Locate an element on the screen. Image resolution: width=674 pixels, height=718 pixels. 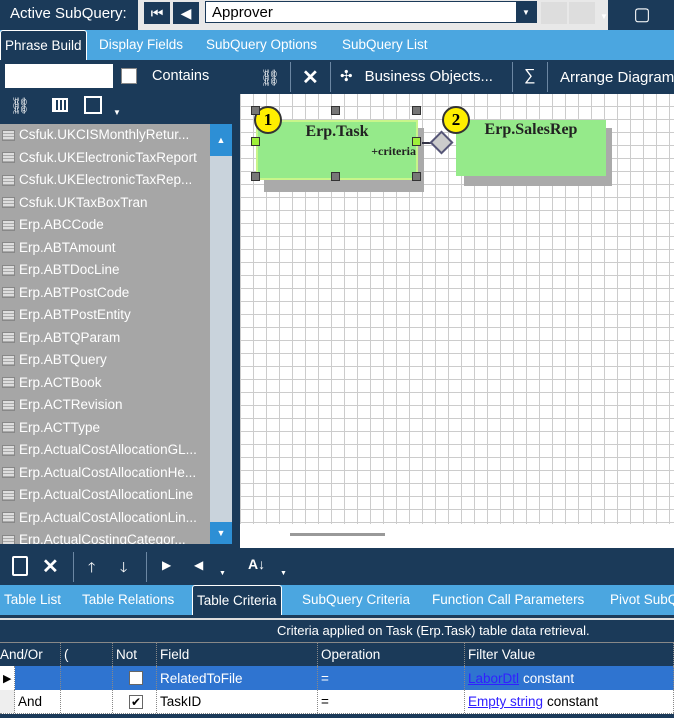
tab-function-call-parameters: Function Call Parameters is located at coordinates (508, 600).